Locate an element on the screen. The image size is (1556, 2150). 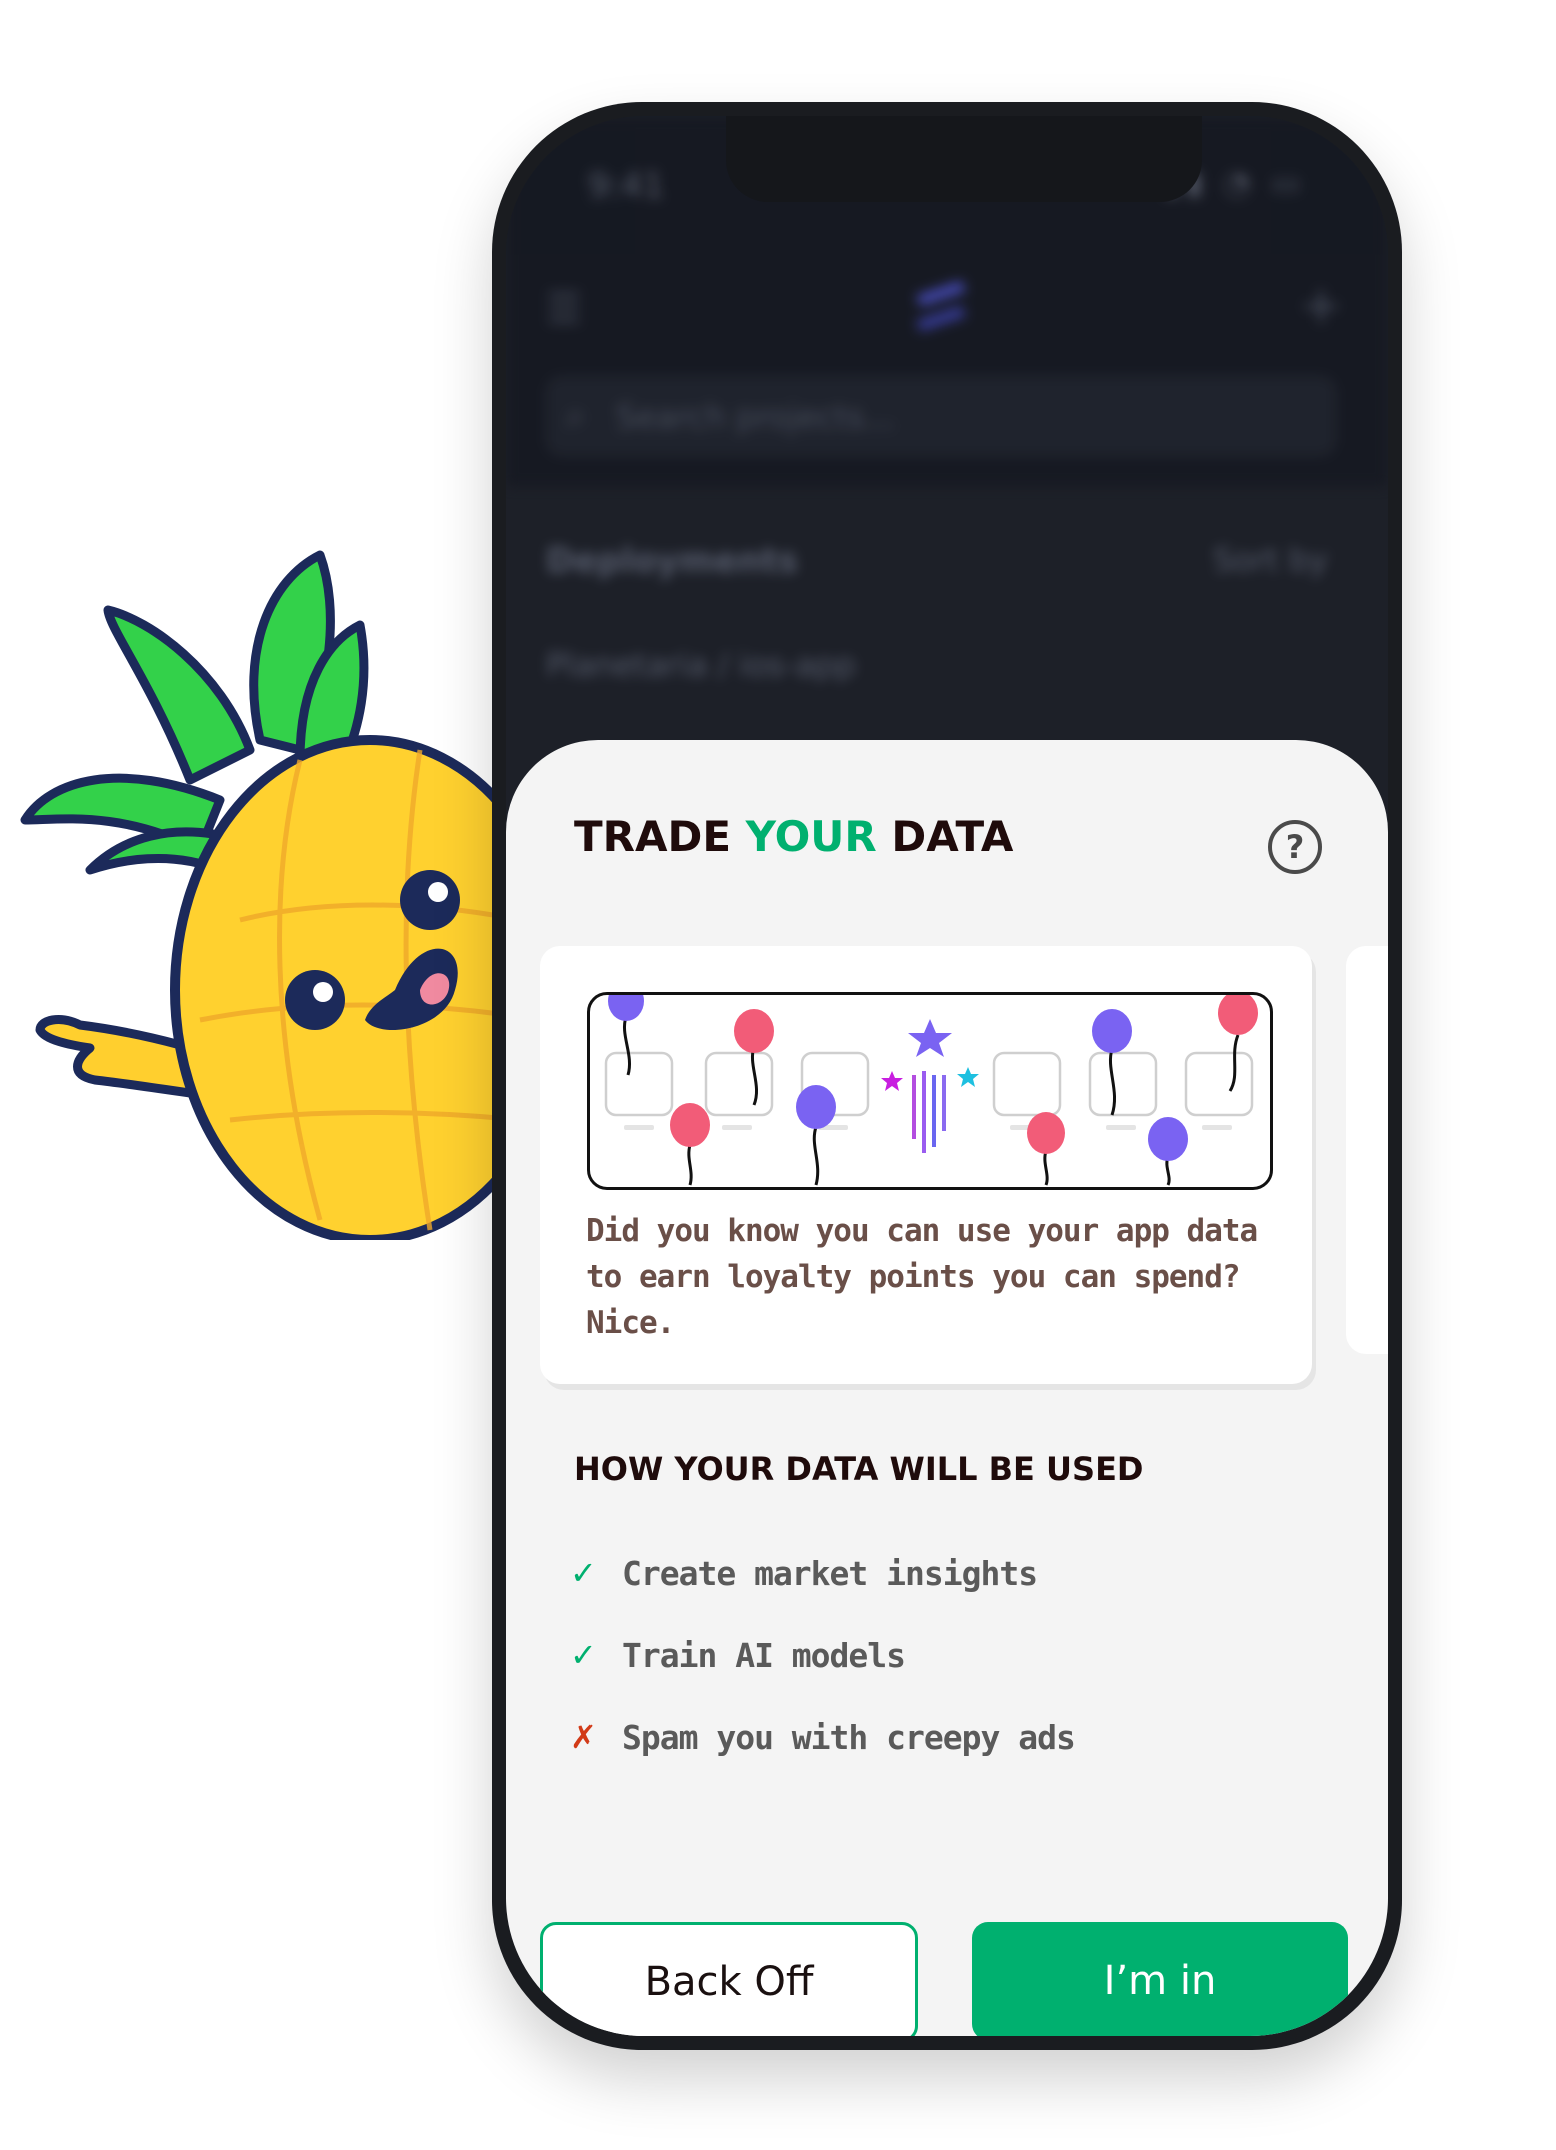
section-title: Deployments is located at coordinates (672, 561).